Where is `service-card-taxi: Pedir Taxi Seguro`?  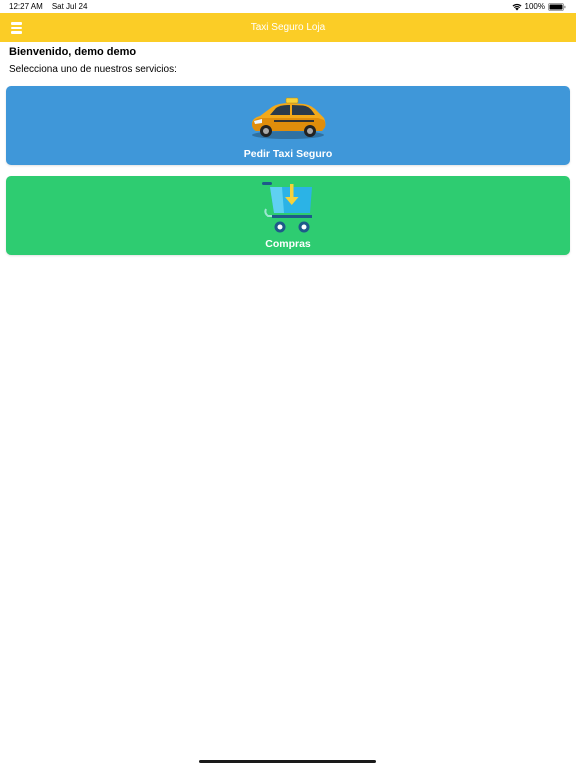
service-card-taxi: Pedir Taxi Seguro is located at coordinates (288, 125).